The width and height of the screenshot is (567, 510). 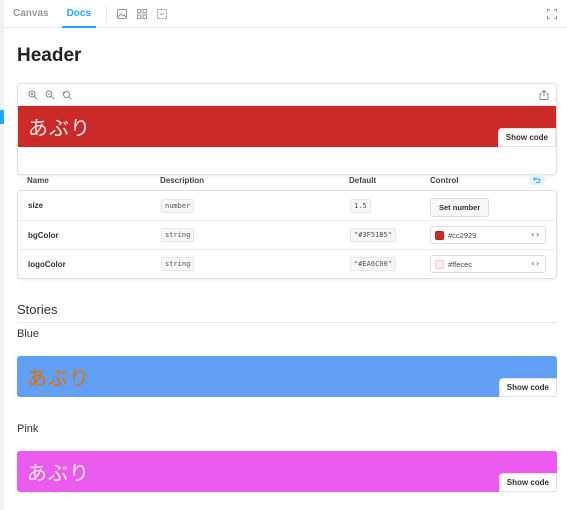 I want to click on story-preview-blue: あぶり Show code, so click(x=287, y=376).